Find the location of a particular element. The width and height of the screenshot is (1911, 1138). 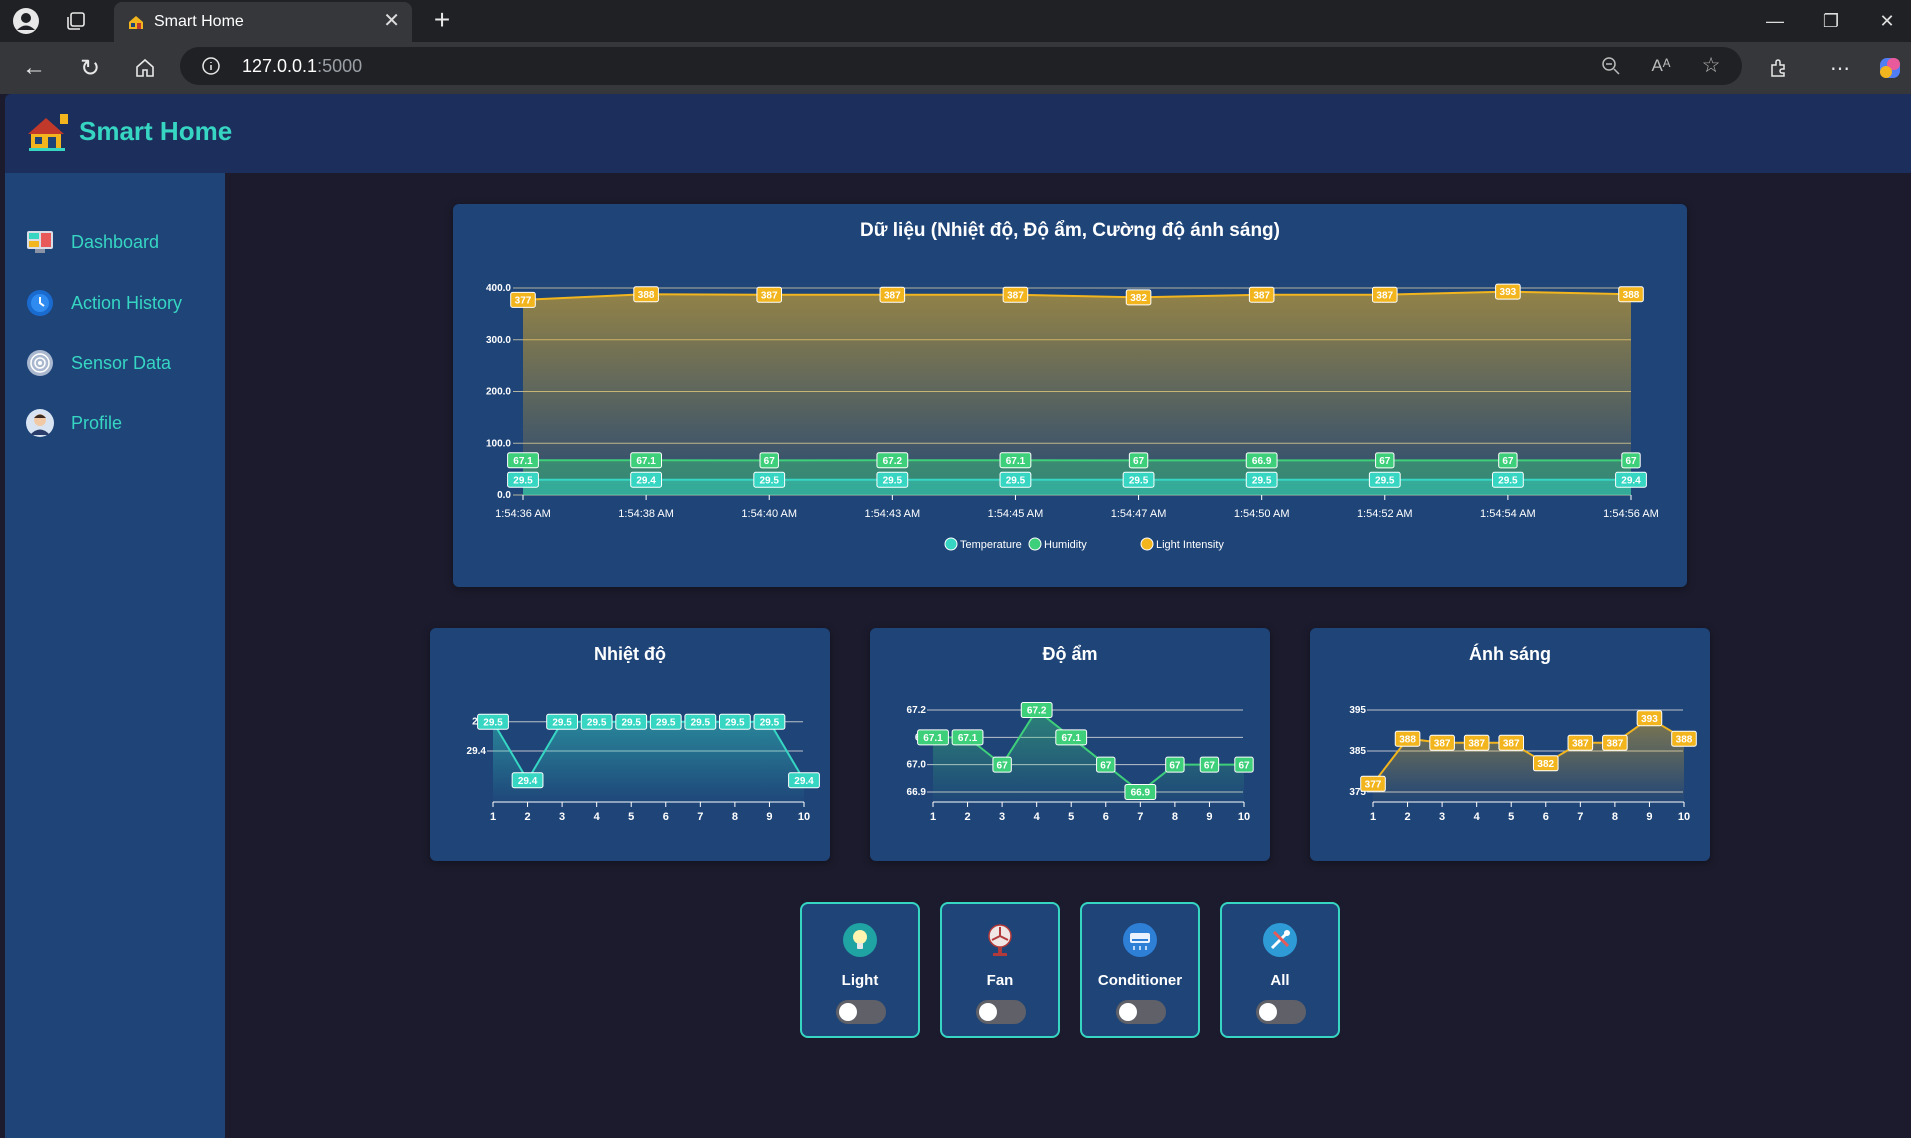

air-conditioner-icon is located at coordinates (1140, 940).